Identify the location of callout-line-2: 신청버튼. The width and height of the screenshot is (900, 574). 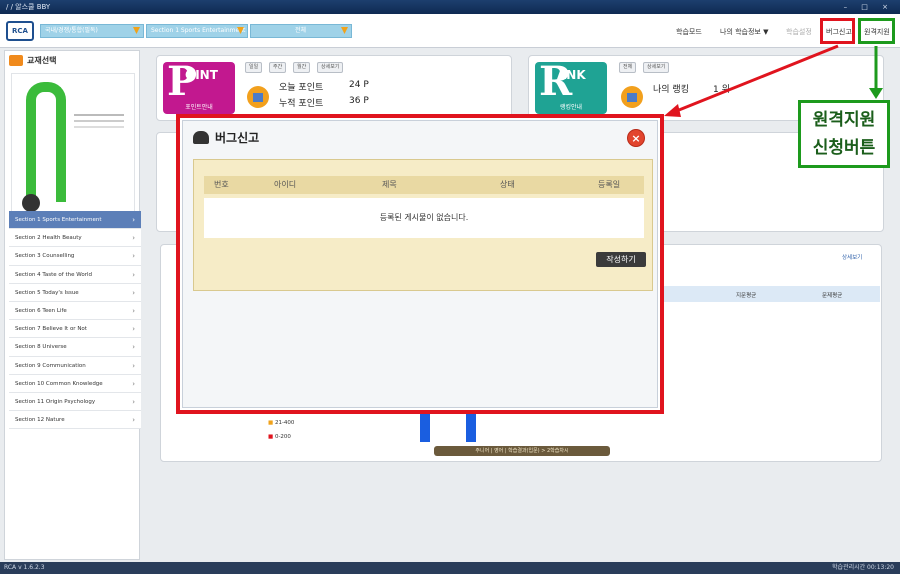
(844, 148).